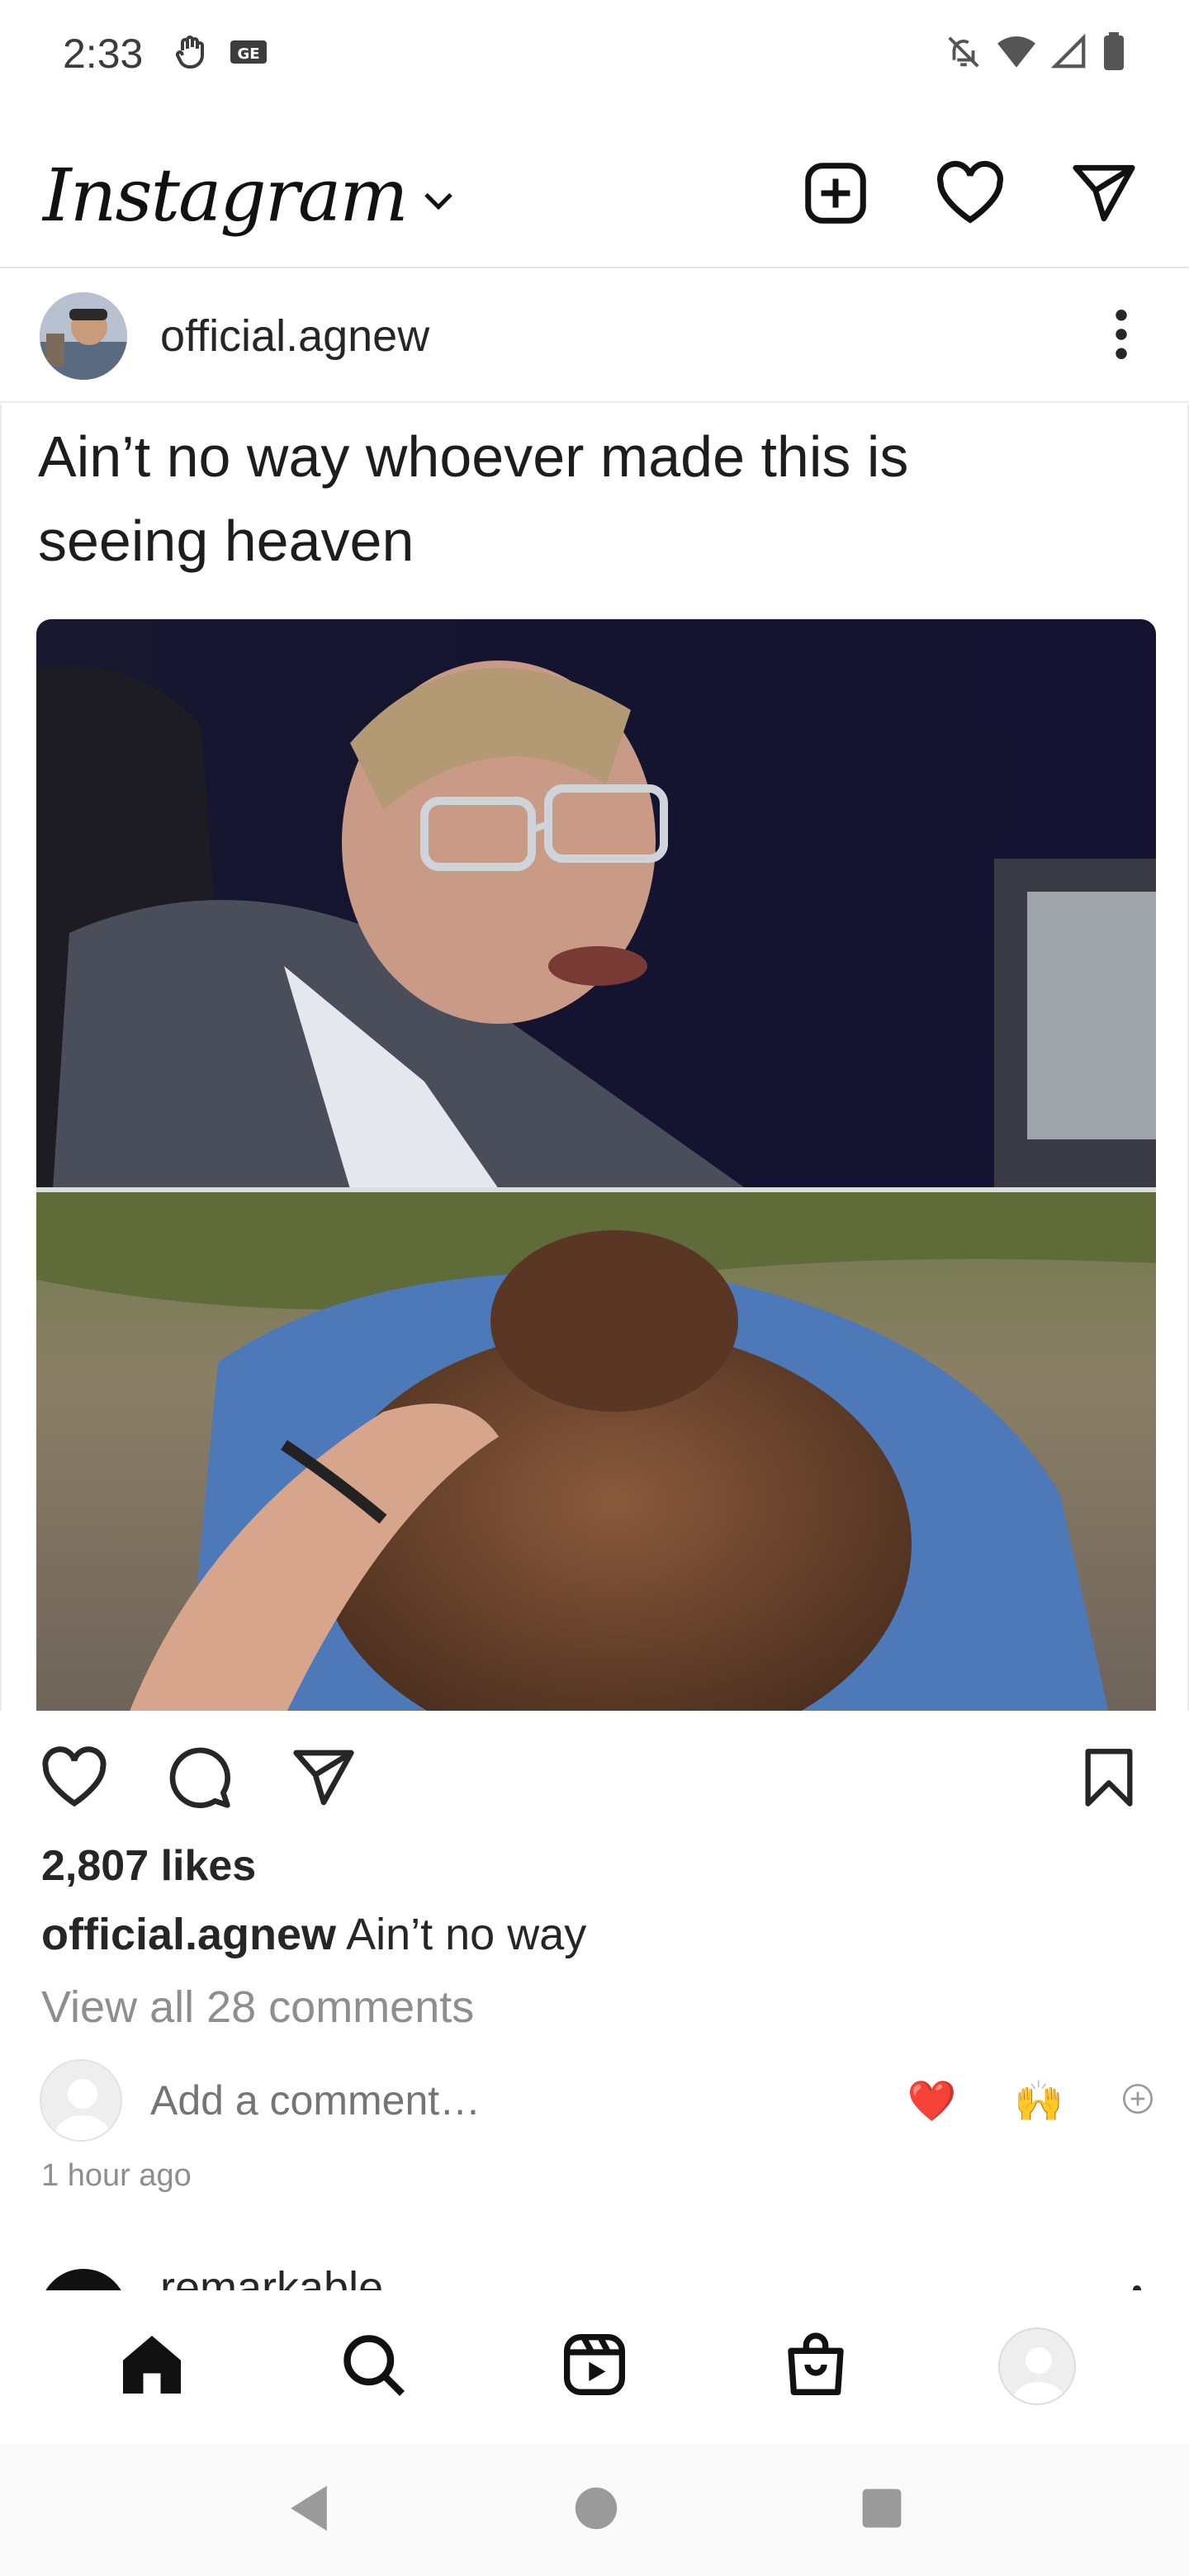  Describe the element at coordinates (226, 195) in the screenshot. I see `instagram-logo: Instagram` at that location.